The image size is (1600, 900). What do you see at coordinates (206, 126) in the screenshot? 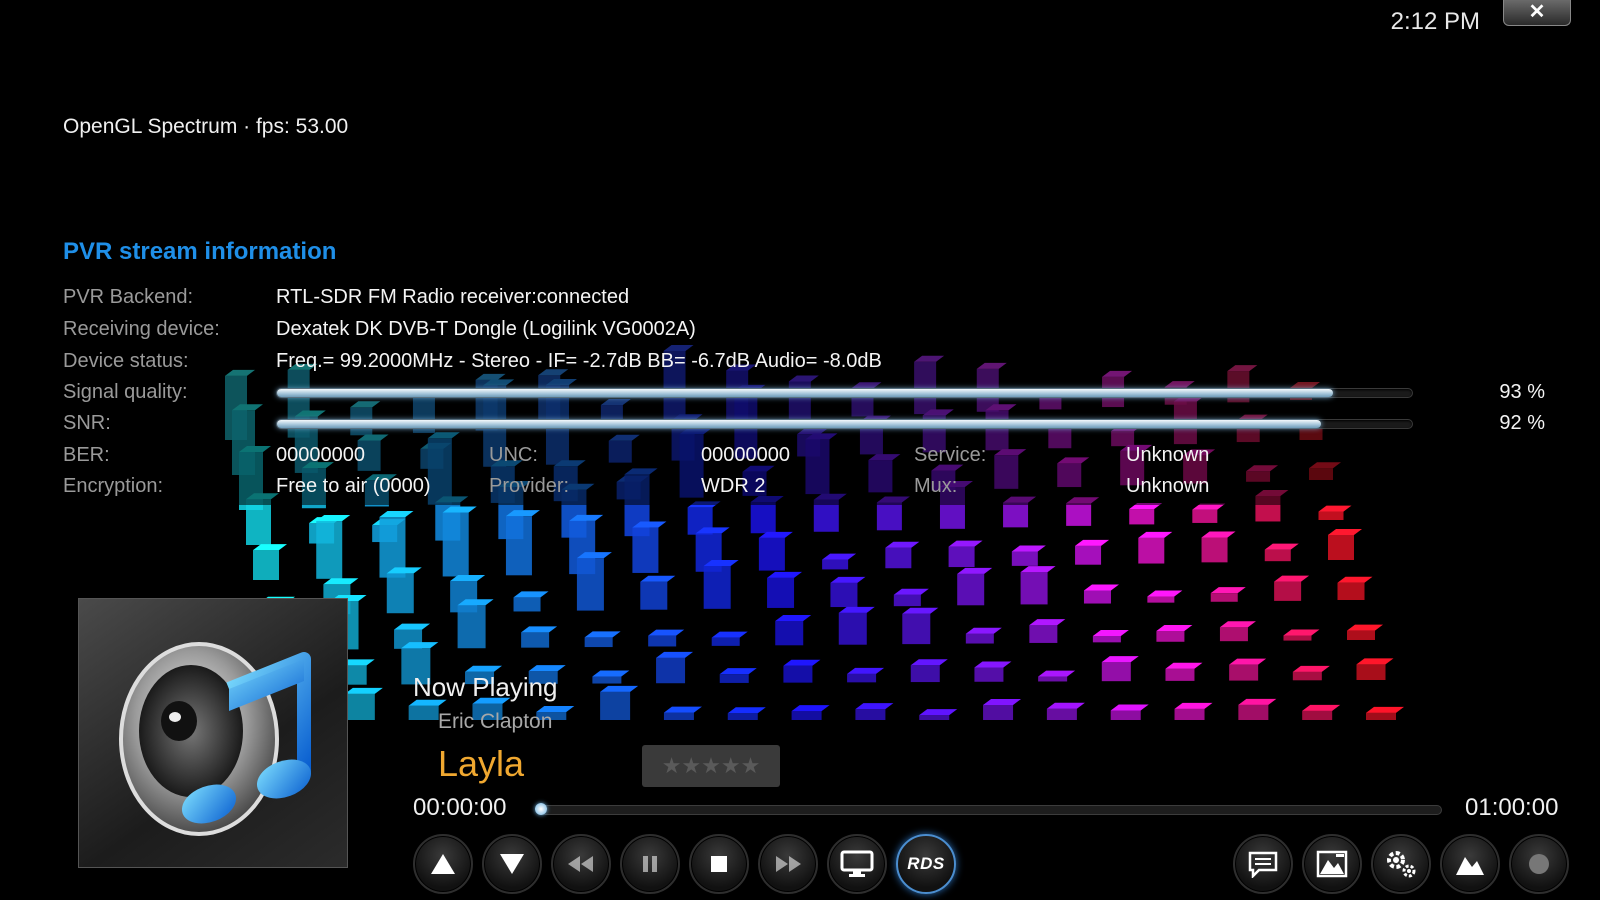
I see `visualization-fps-info: OpenGL Spectrum · fps: 53.00` at bounding box center [206, 126].